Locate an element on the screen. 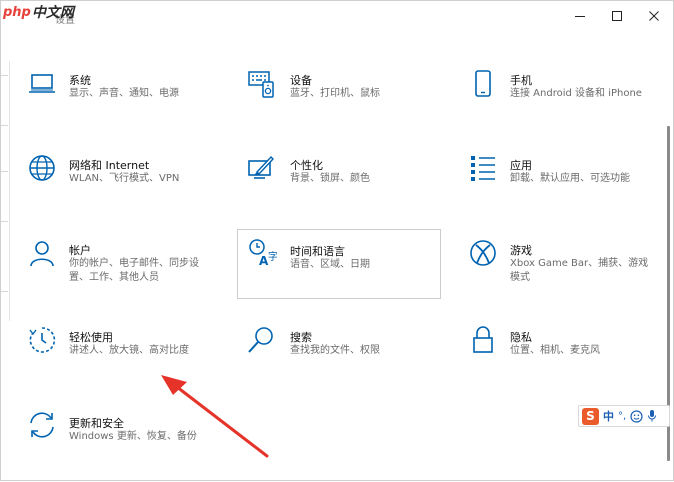  tile-devices: 设备 蓝牙、打印机、鼠标 is located at coordinates (340, 96).